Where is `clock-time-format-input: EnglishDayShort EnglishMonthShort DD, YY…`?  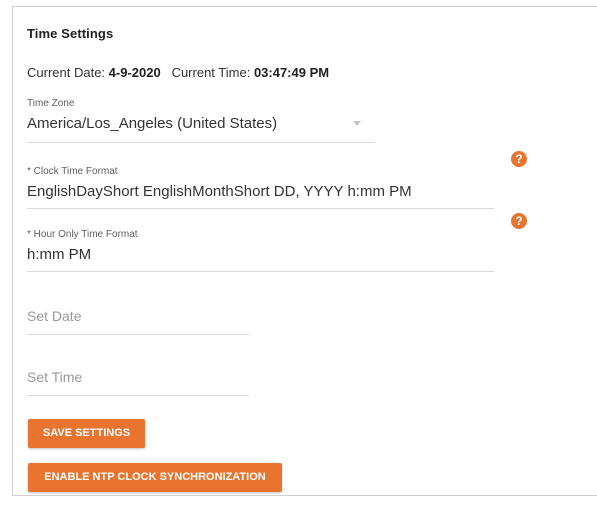 clock-time-format-input: EnglishDayShort EnglishMonthShort DD, YY… is located at coordinates (260, 191).